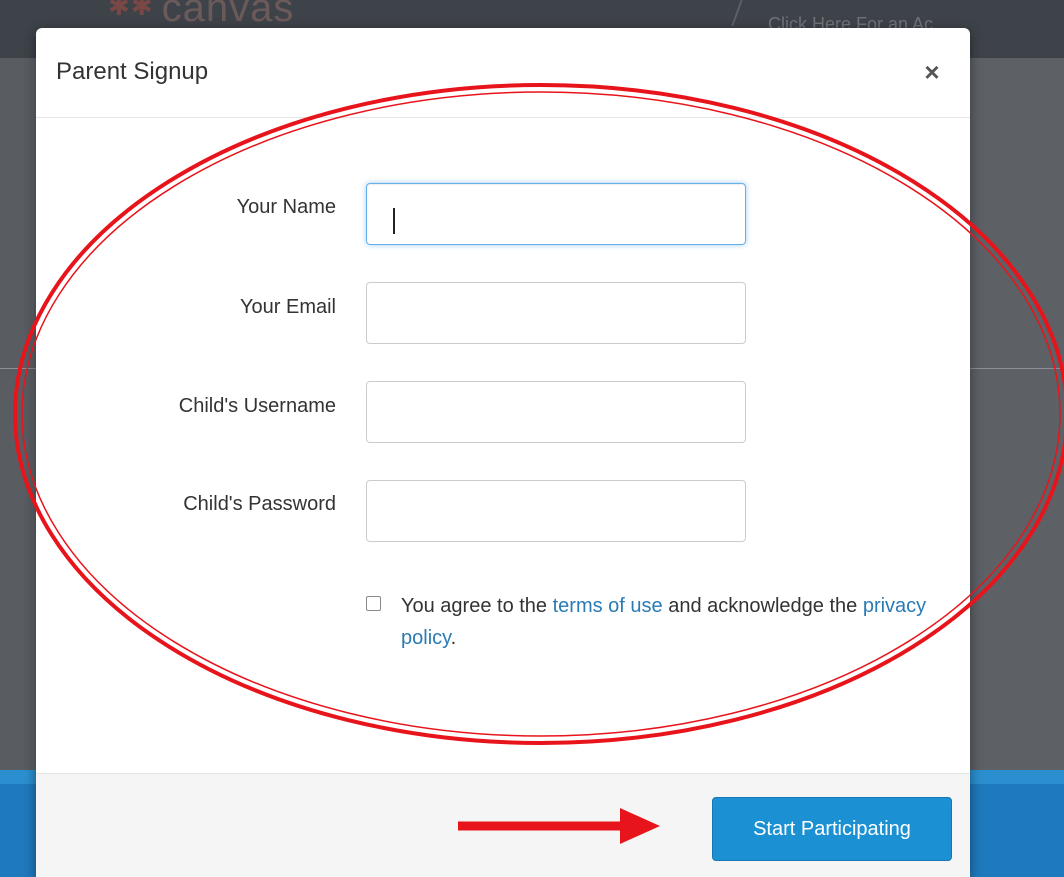 The image size is (1064, 877). Describe the element at coordinates (556, 511) in the screenshot. I see `childs-password-input` at that location.